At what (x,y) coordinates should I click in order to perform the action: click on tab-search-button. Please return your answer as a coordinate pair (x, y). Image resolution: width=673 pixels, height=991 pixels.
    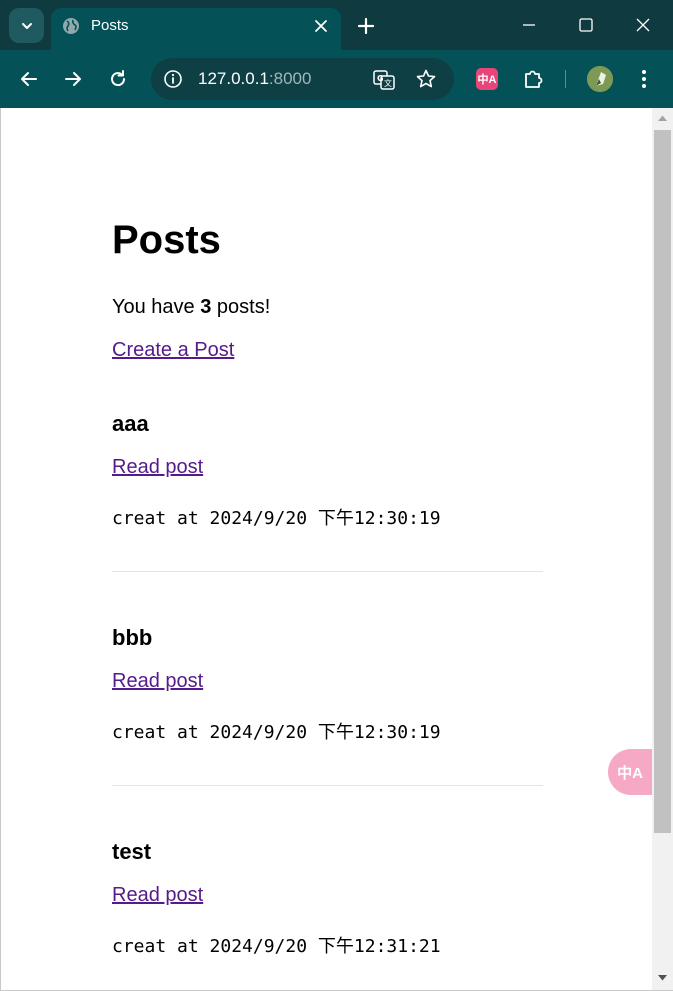
    Looking at the image, I should click on (26, 25).